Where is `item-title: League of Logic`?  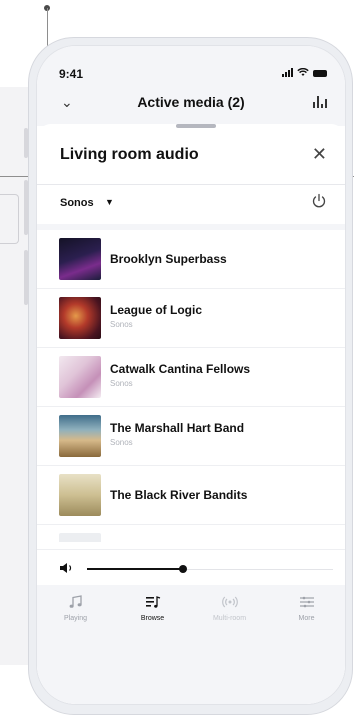
item-title: League of Logic is located at coordinates (156, 310).